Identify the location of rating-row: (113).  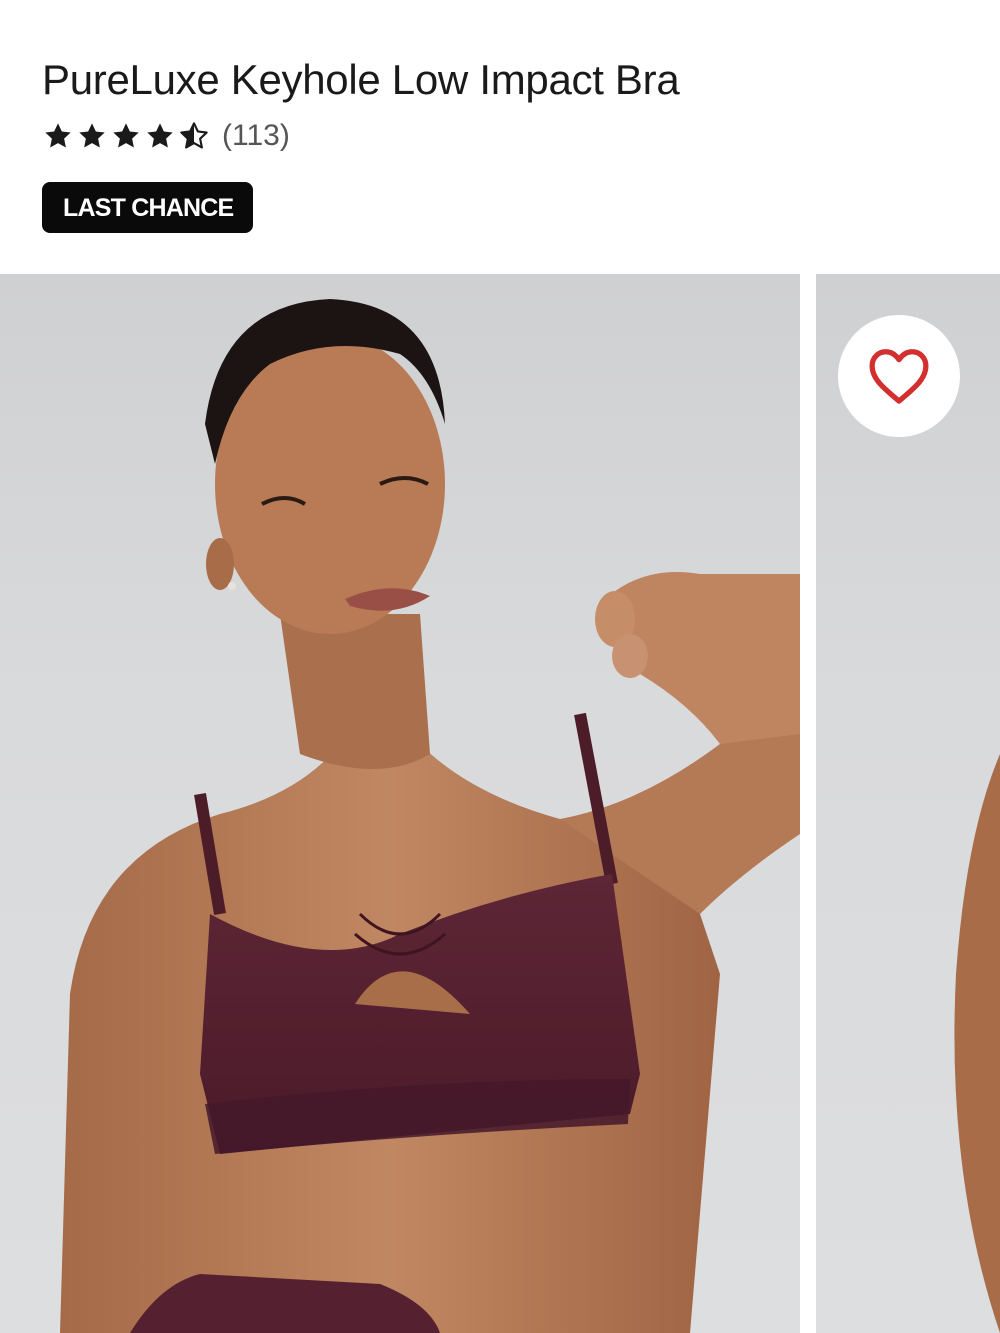
(511, 136).